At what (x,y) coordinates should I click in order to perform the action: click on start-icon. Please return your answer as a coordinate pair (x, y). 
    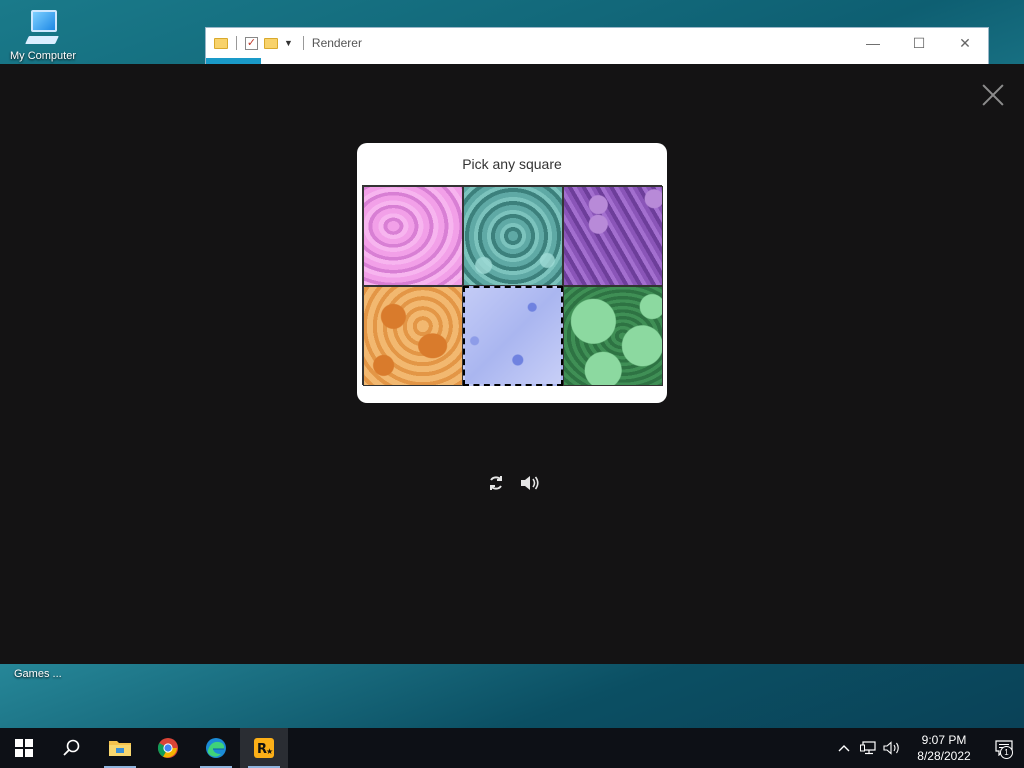
    Looking at the image, I should click on (24, 748).